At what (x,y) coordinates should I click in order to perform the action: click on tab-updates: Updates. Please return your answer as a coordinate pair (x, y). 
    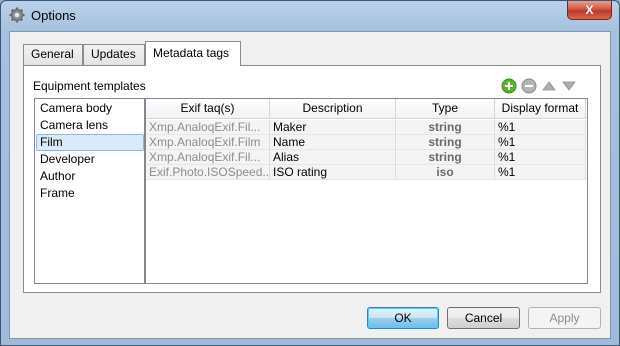
    Looking at the image, I should click on (114, 54).